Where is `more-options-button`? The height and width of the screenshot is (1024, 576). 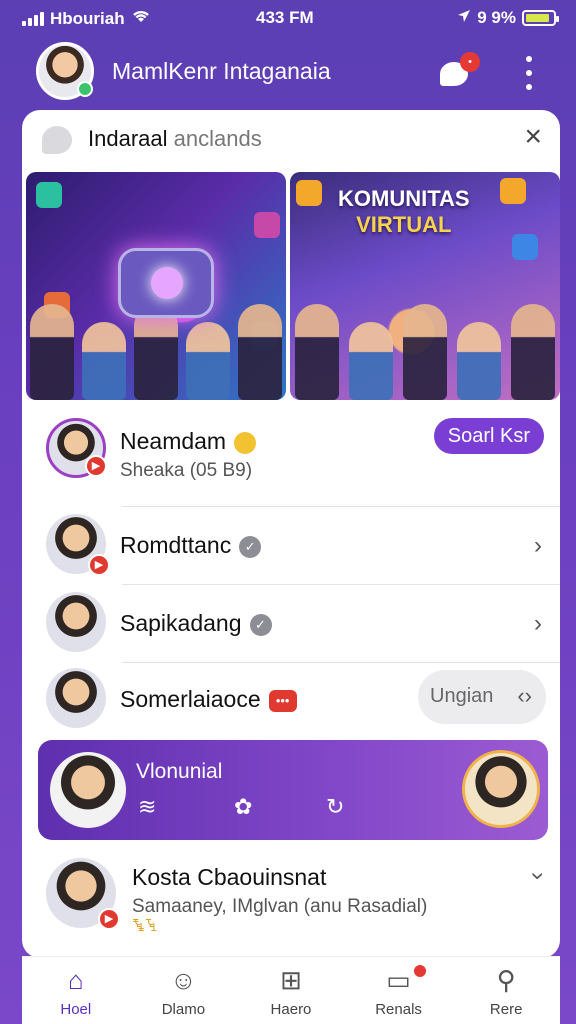
more-options-button is located at coordinates (529, 73).